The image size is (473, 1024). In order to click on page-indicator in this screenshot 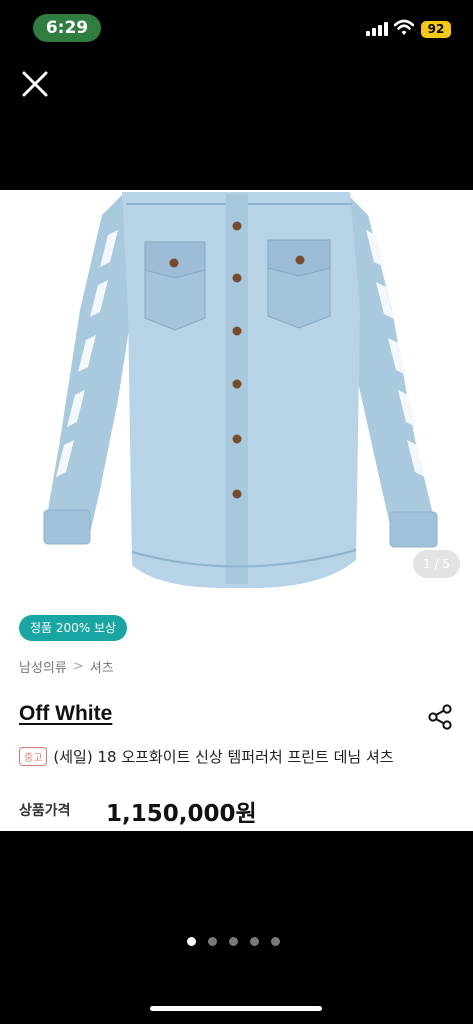, I will do `click(233, 941)`.